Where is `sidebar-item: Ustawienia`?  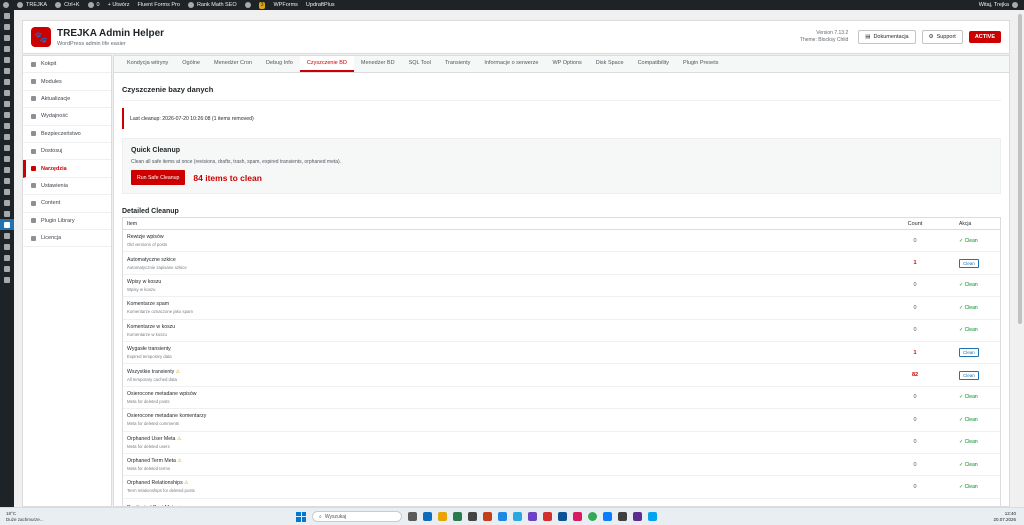 sidebar-item: Ustawienia is located at coordinates (67, 187).